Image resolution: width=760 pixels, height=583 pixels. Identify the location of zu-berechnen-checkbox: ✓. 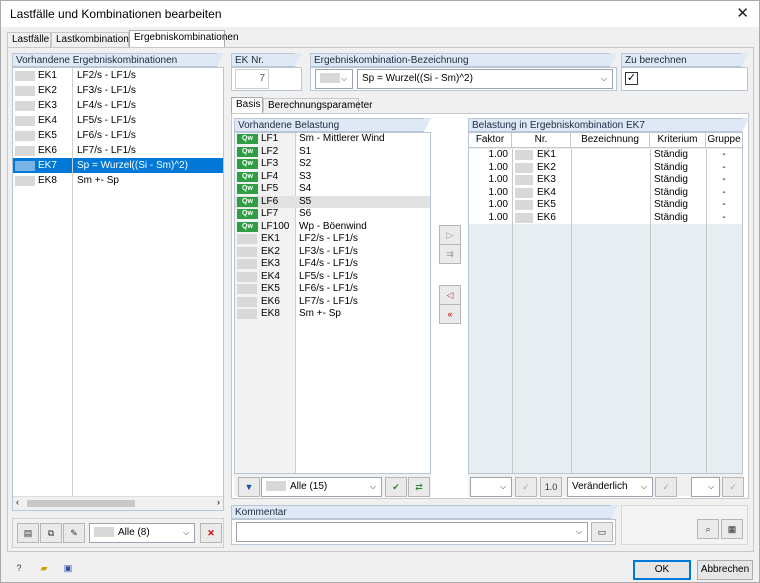
(631, 78).